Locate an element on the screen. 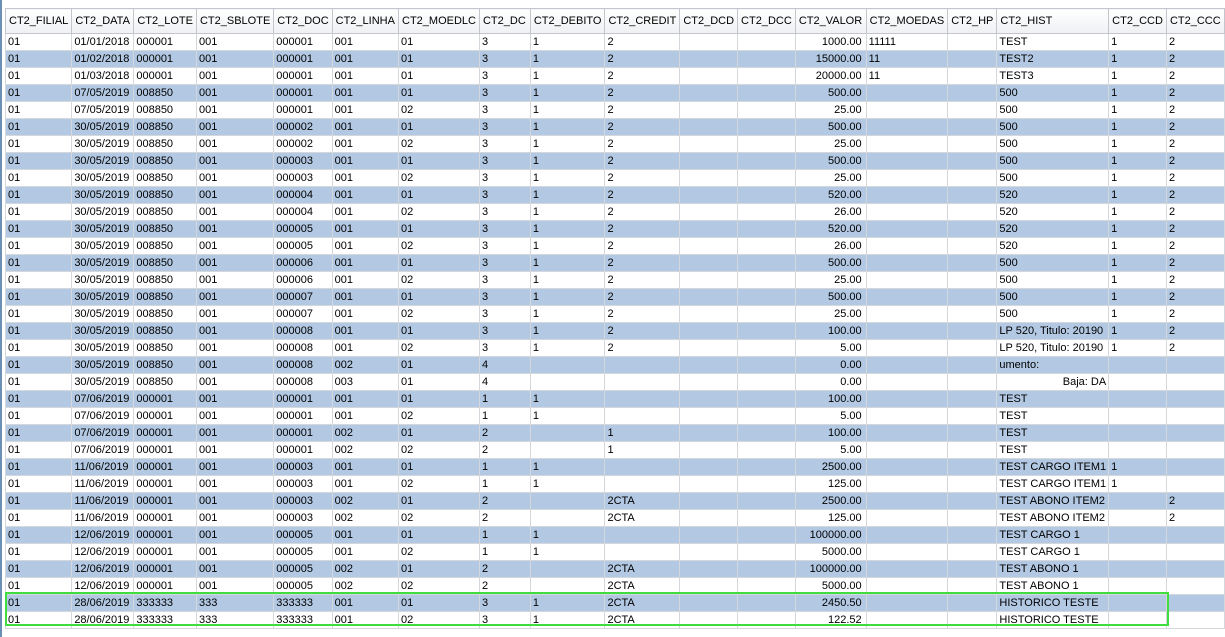 This screenshot has width=1225, height=637. cell-ct2-credit: 2CTA is located at coordinates (642, 518).